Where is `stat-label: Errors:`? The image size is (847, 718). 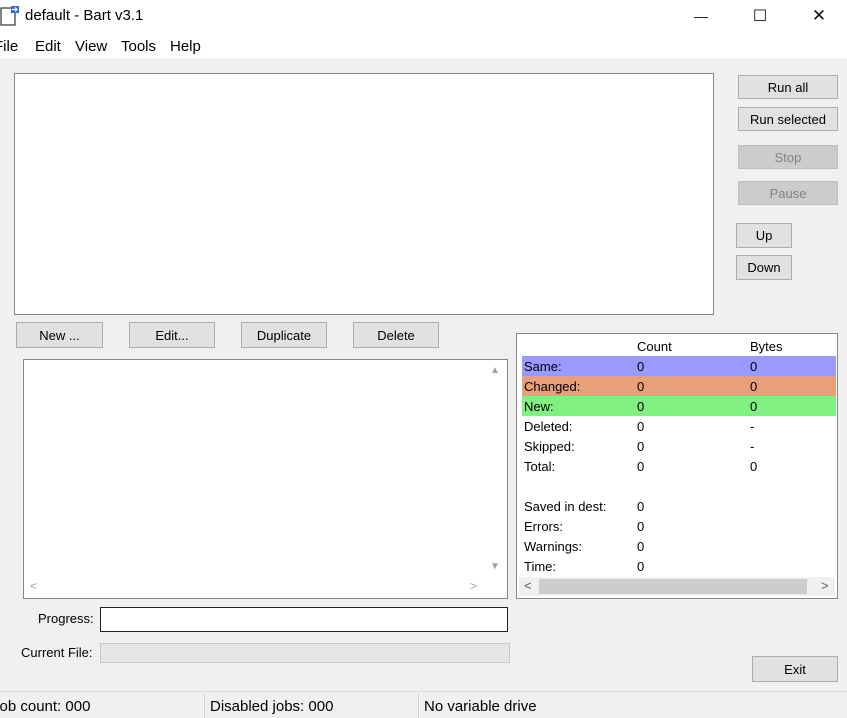
stat-label: Errors: is located at coordinates (543, 526).